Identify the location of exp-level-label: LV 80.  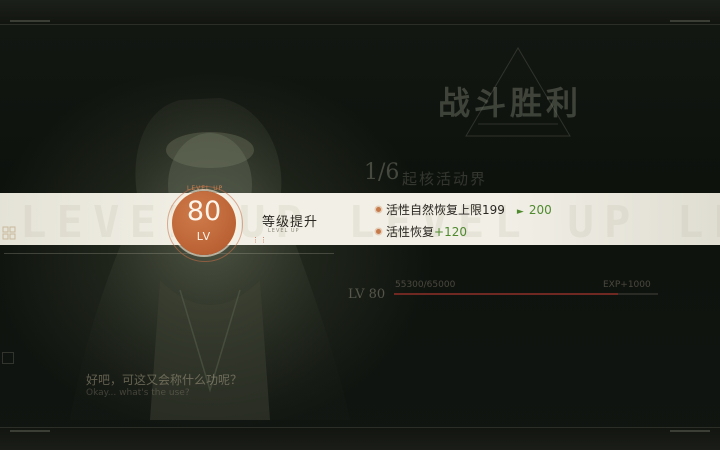
(367, 294).